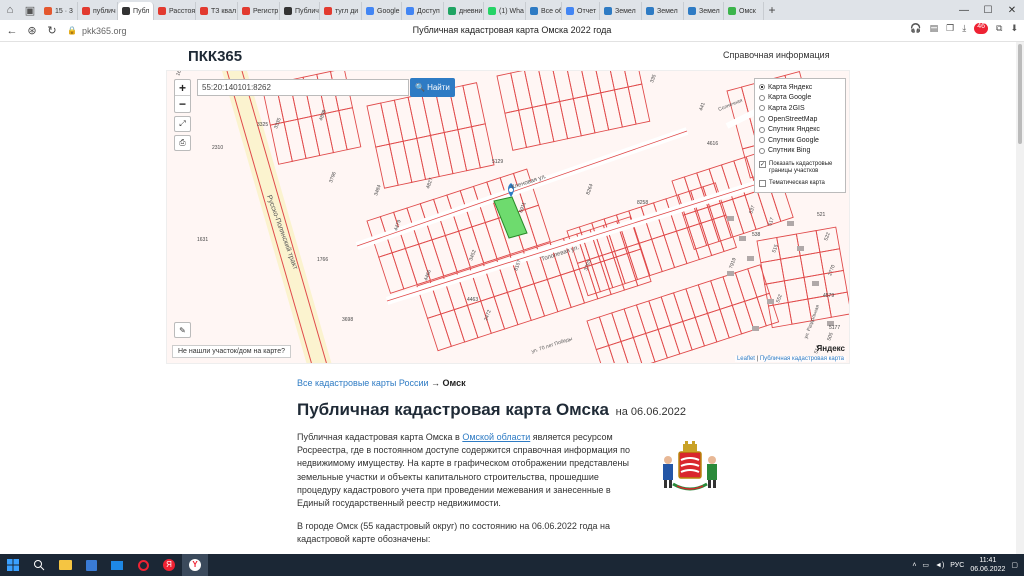 The image size is (1024, 576). I want to click on browser-tab: Отчет, so click(581, 11).